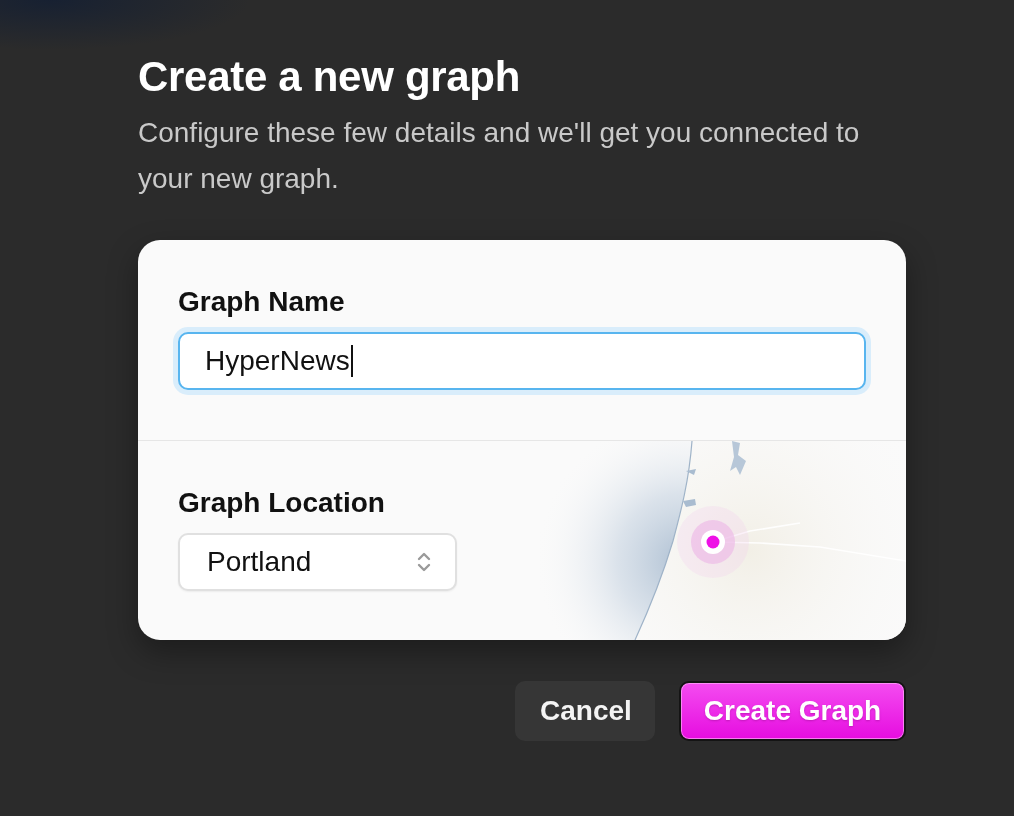 The image size is (1014, 816). I want to click on location-select: Portland, so click(317, 562).